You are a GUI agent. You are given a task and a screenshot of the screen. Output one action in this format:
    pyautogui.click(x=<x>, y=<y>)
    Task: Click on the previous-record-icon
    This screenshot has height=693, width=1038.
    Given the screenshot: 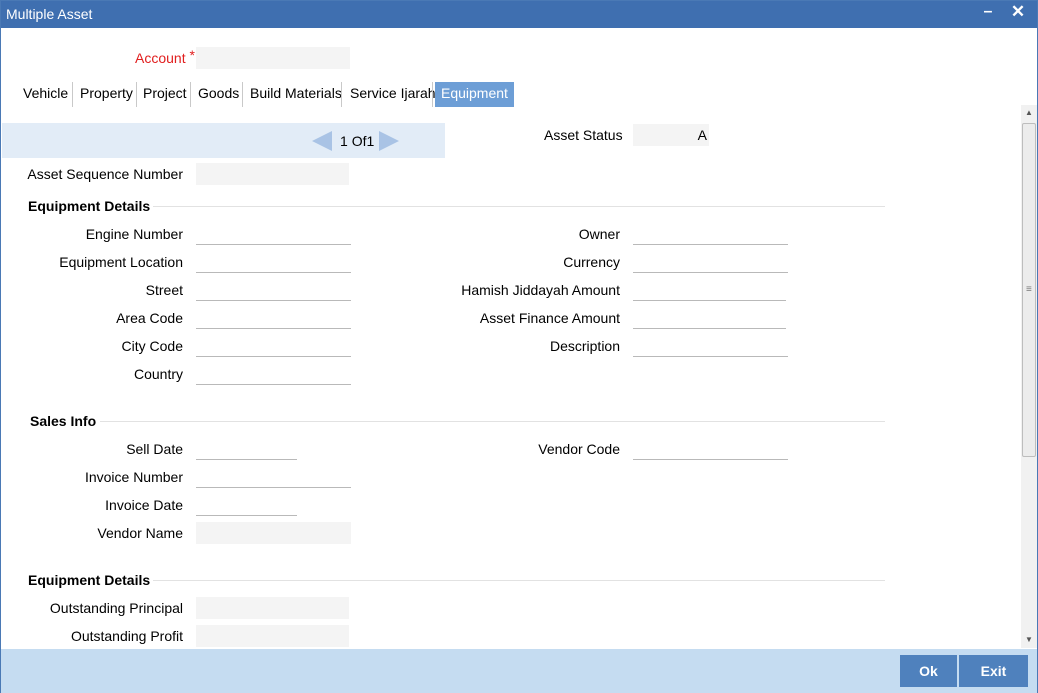 What is the action you would take?
    pyautogui.click(x=322, y=141)
    